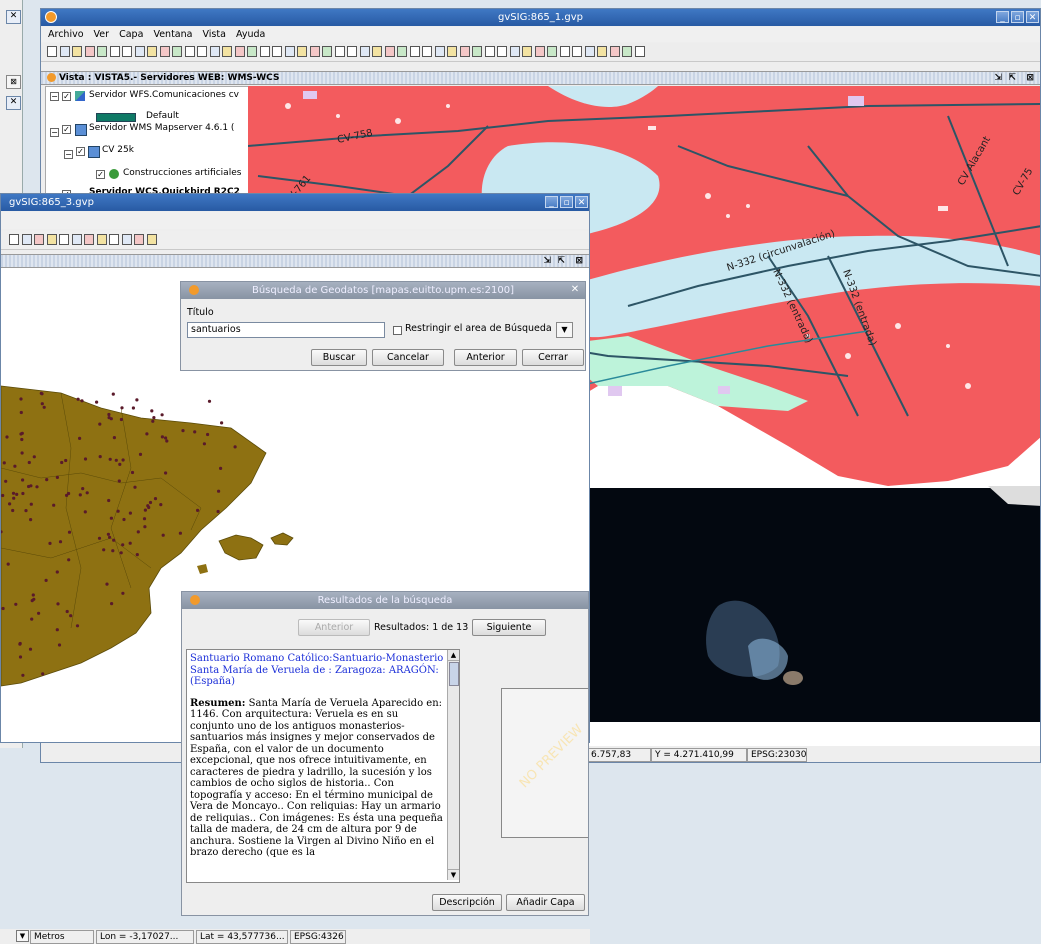 This screenshot has height=944, width=1041. Describe the element at coordinates (467, 902) in the screenshot. I see `descripcion-button: Descripción` at that location.